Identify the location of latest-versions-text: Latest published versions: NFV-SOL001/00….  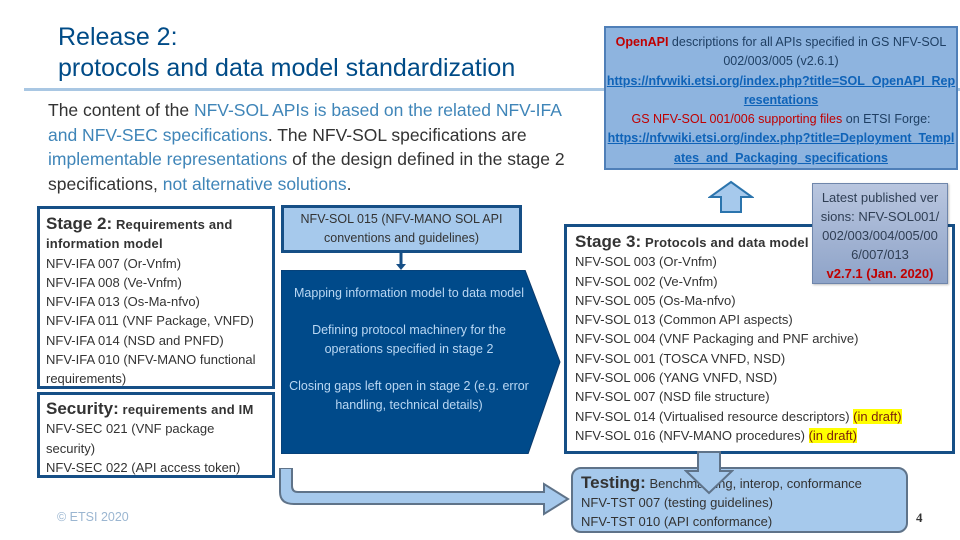
(880, 226).